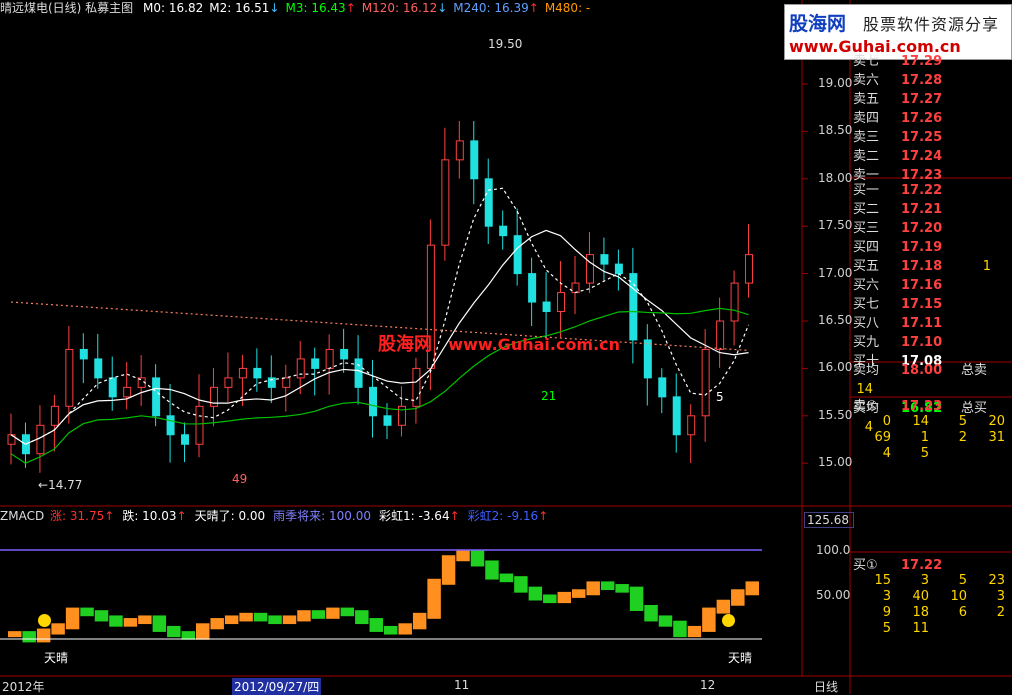 The width and height of the screenshot is (1012, 695). I want to click on queue-cell: 6, so click(962, 612).